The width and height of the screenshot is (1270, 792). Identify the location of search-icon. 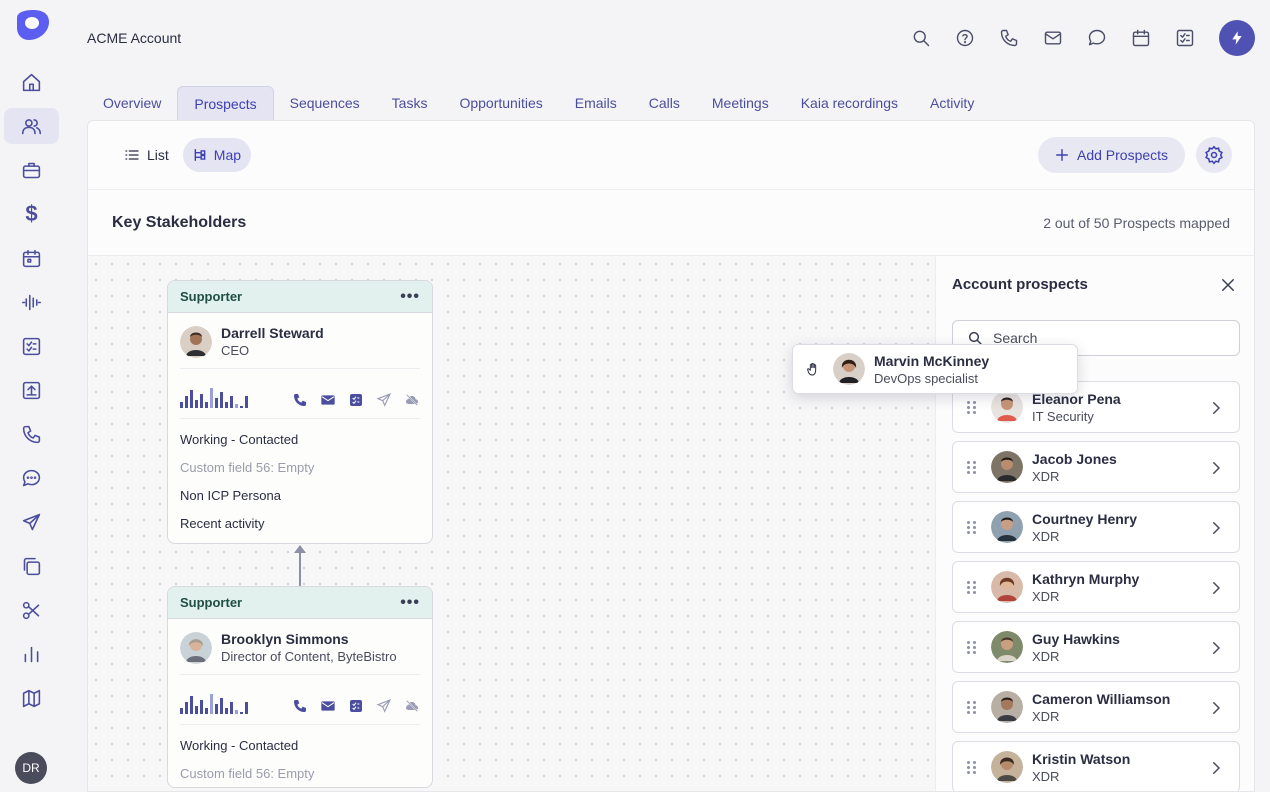
(921, 38).